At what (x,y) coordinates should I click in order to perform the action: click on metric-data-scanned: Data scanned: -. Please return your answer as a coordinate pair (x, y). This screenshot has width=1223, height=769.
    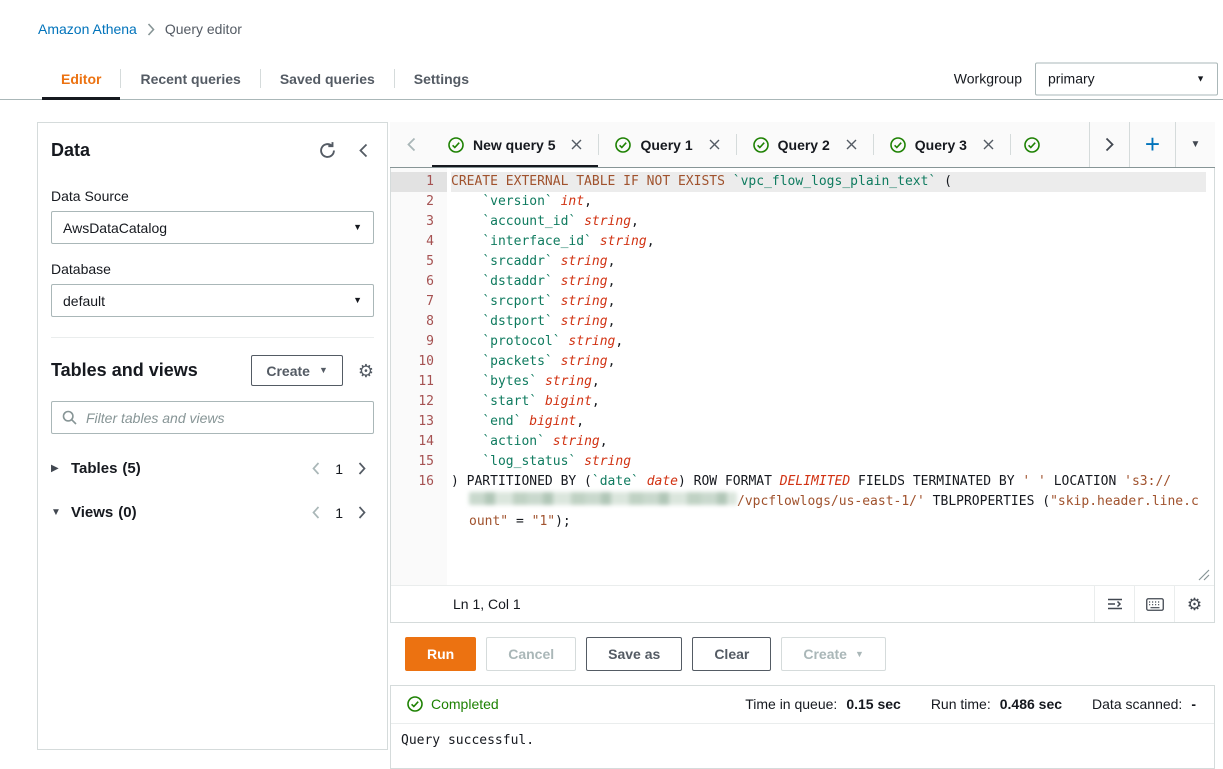
    Looking at the image, I should click on (1144, 704).